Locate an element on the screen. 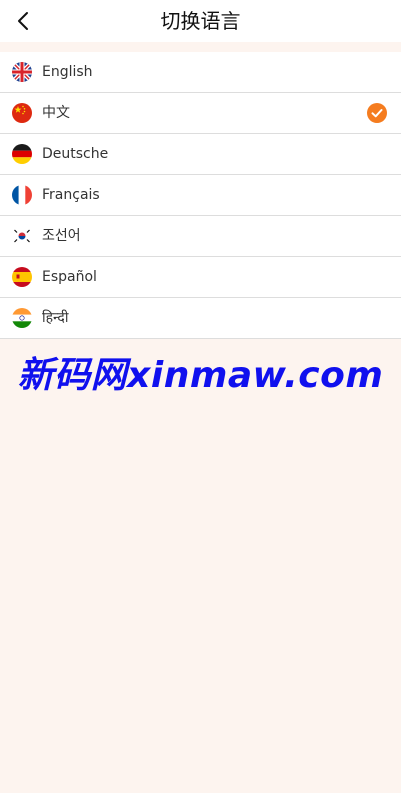  language-item-hindi: हिन्दी is located at coordinates (200, 318).